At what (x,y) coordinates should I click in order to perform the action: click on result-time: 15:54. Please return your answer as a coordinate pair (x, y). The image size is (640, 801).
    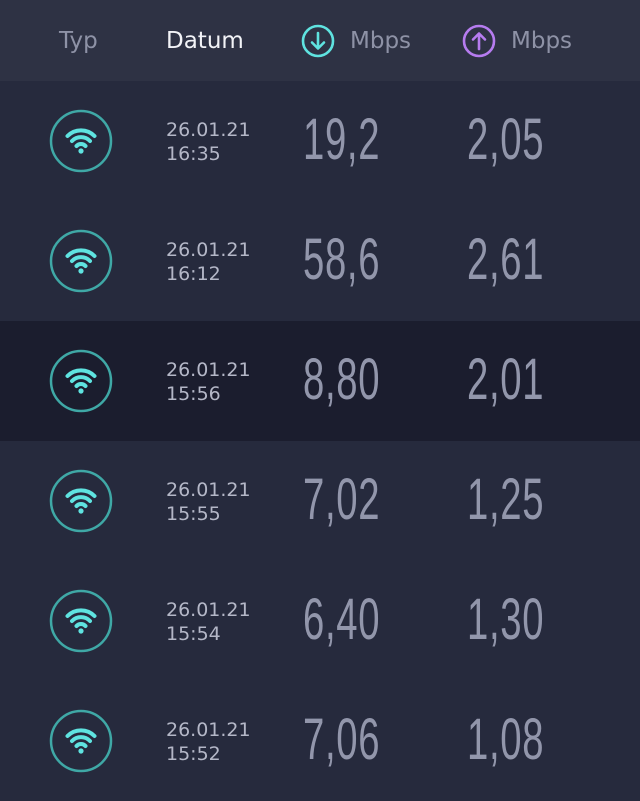
    Looking at the image, I should click on (193, 634).